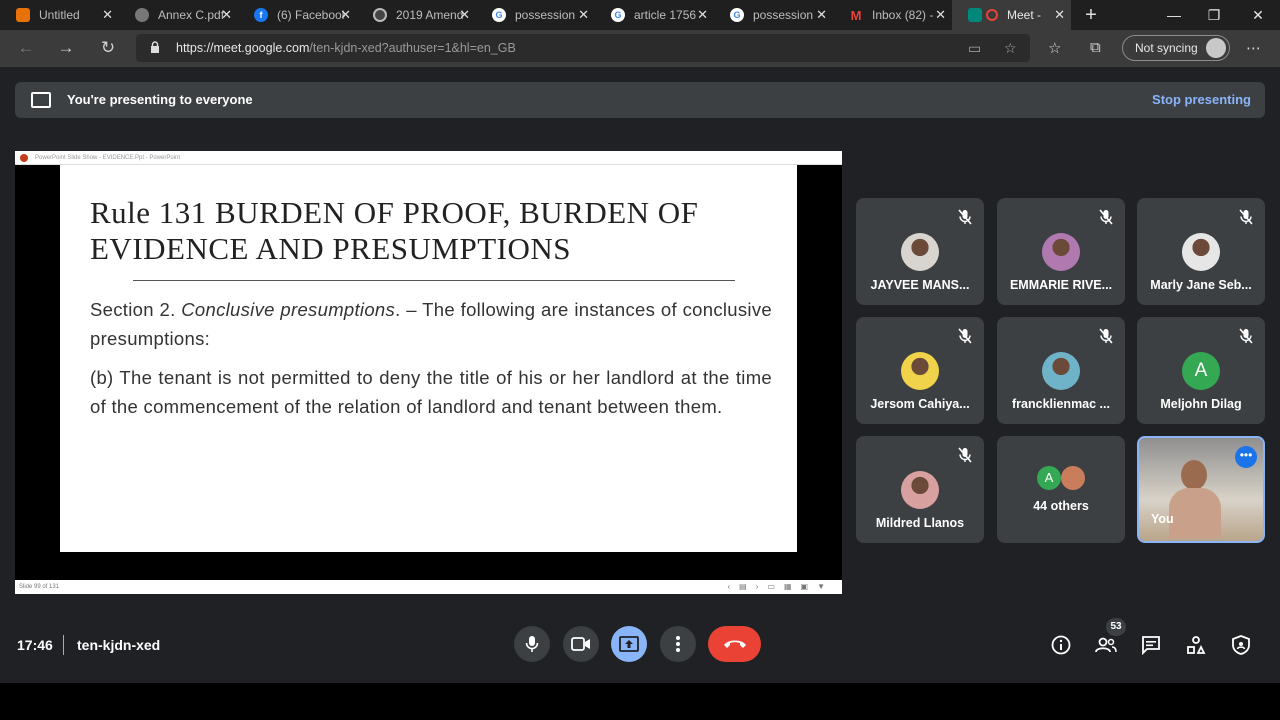  Describe the element at coordinates (261, 15) in the screenshot. I see `facebook-icon: f` at that location.